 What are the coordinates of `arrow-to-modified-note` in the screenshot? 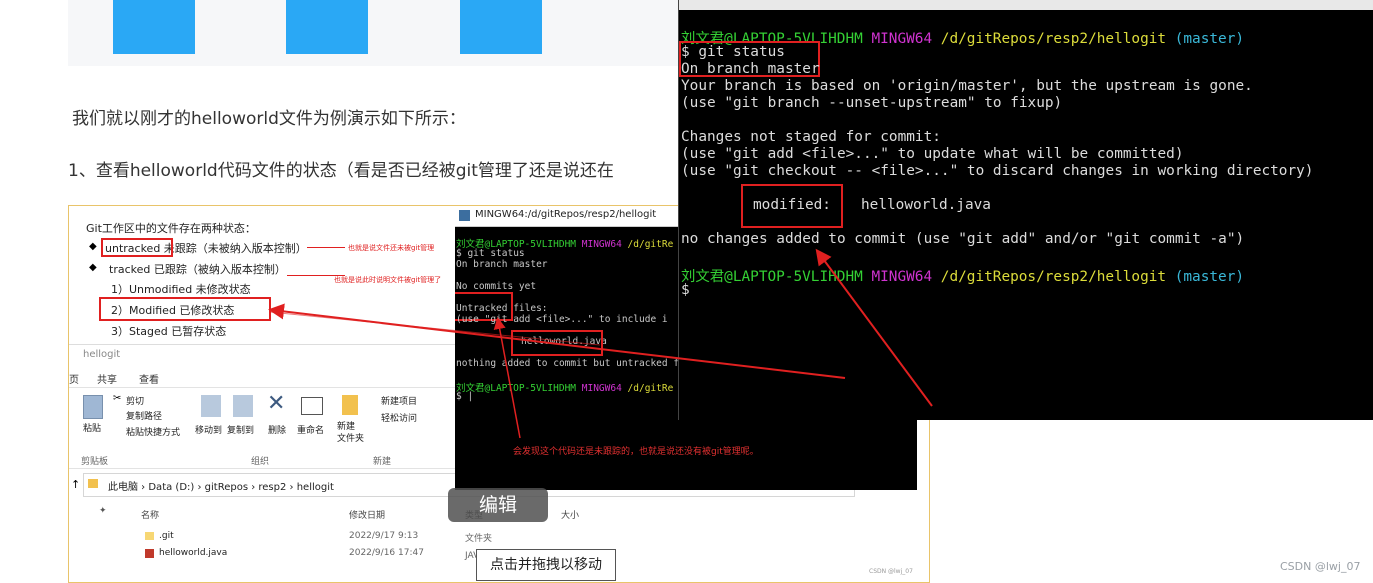 It's located at (557, 341).